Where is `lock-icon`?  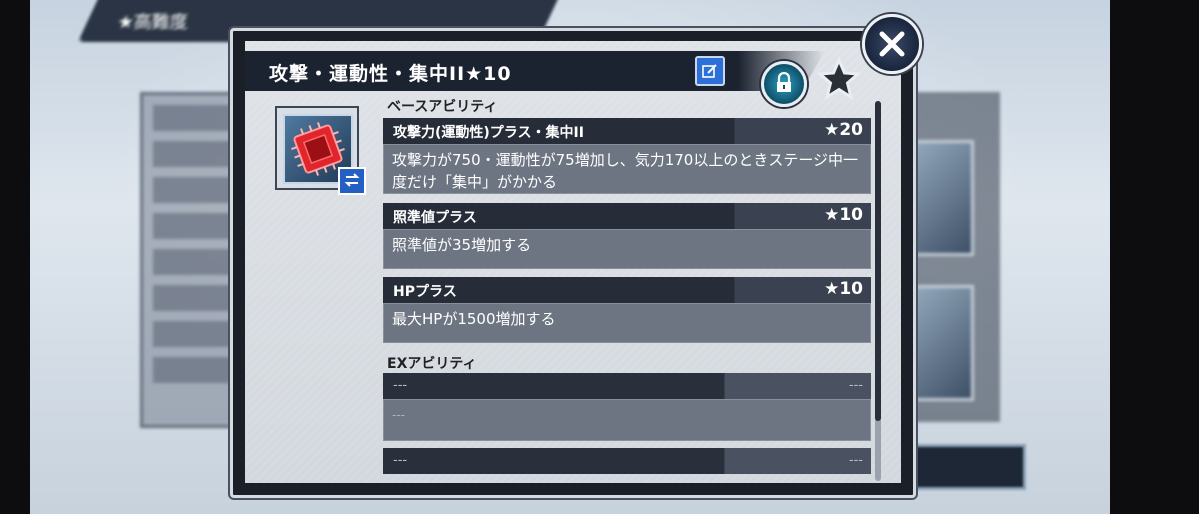
lock-icon is located at coordinates (784, 81).